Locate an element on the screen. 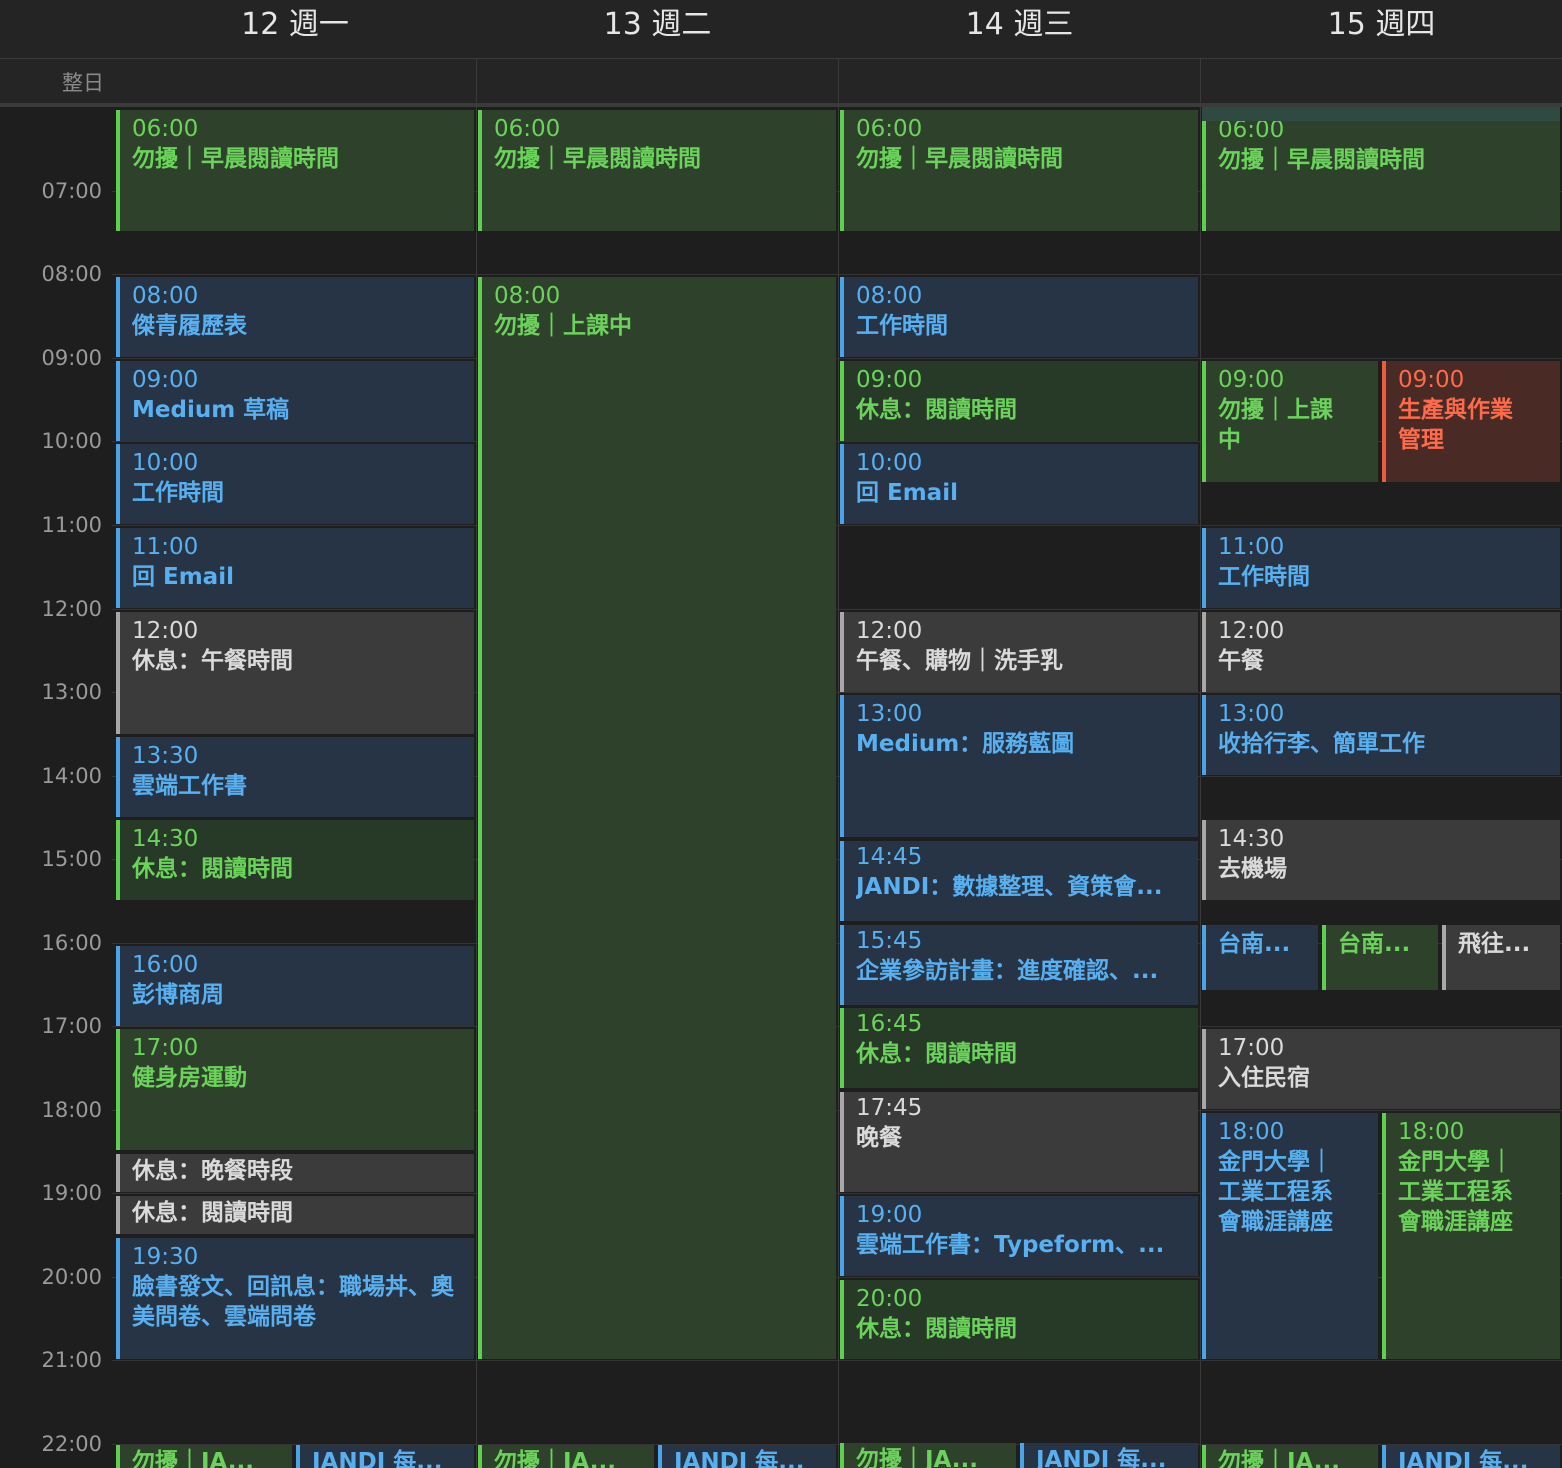 The width and height of the screenshot is (1562, 1468). hour-label: 14:00 is located at coordinates (71, 776).